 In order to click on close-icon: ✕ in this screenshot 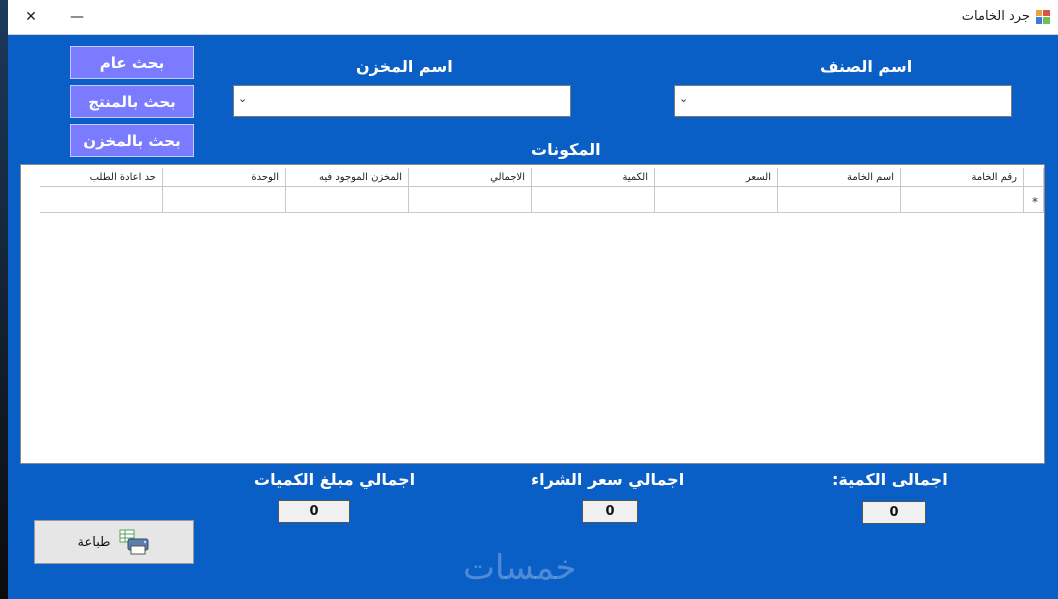, I will do `click(31, 17)`.